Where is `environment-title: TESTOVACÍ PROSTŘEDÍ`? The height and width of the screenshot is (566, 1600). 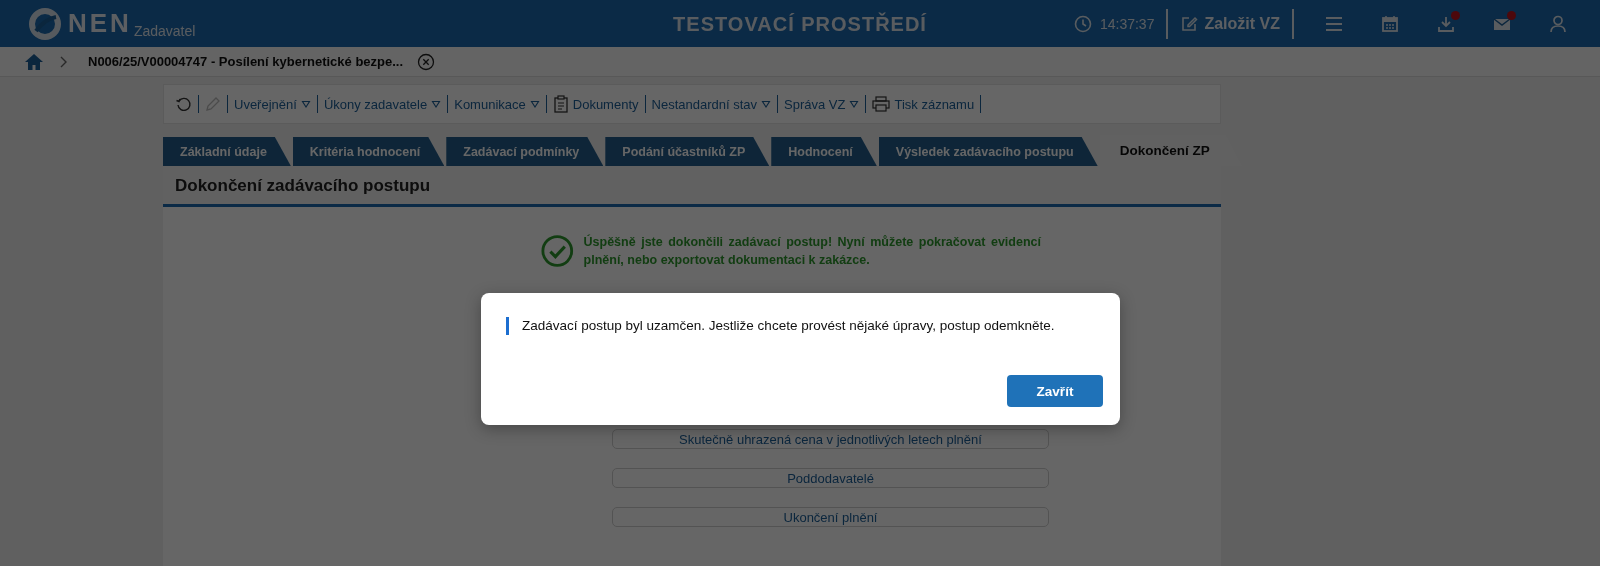
environment-title: TESTOVACÍ PROSTŘEDÍ is located at coordinates (800, 24).